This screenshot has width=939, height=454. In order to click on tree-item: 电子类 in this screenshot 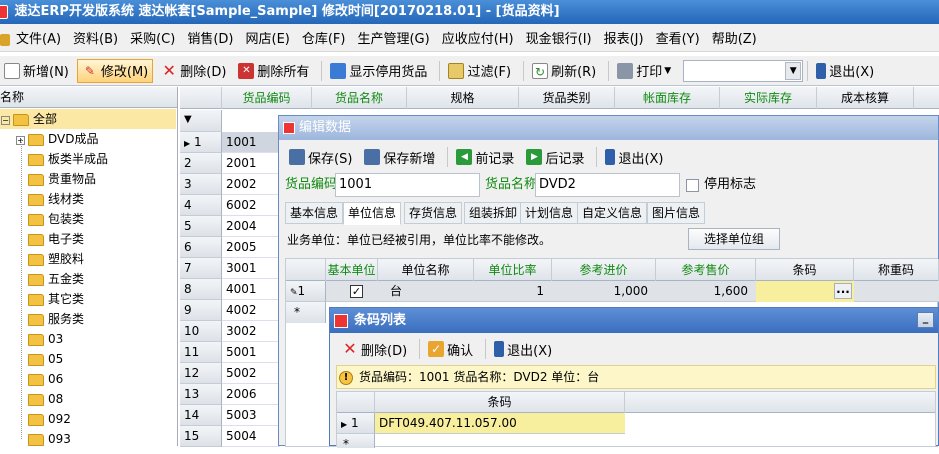, I will do `click(56, 239)`.